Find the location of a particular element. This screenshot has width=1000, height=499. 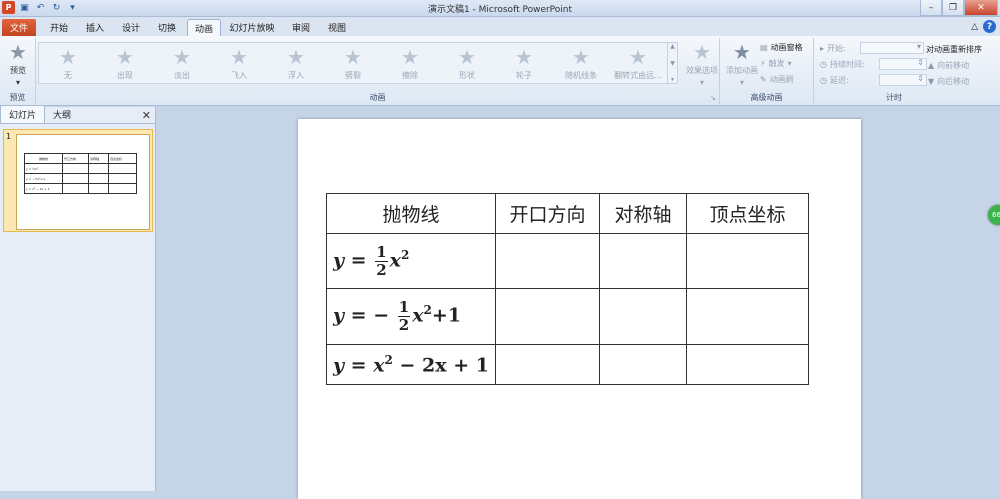

preview-star-icon: ★ is located at coordinates (18, 52).